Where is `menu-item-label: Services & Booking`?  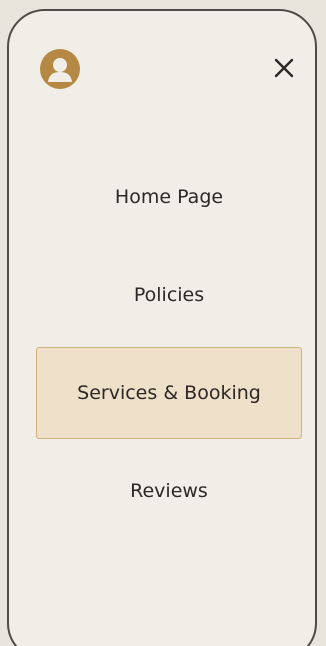
menu-item-label: Services & Booking is located at coordinates (169, 393).